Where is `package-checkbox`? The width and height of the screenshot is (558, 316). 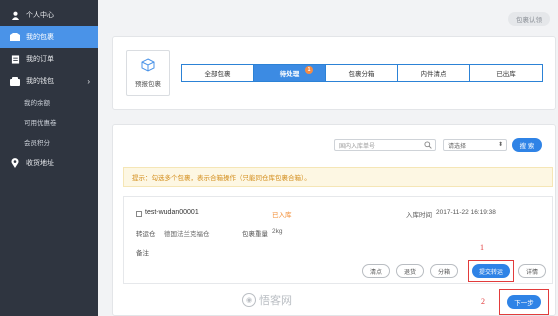
package-checkbox is located at coordinates (139, 214).